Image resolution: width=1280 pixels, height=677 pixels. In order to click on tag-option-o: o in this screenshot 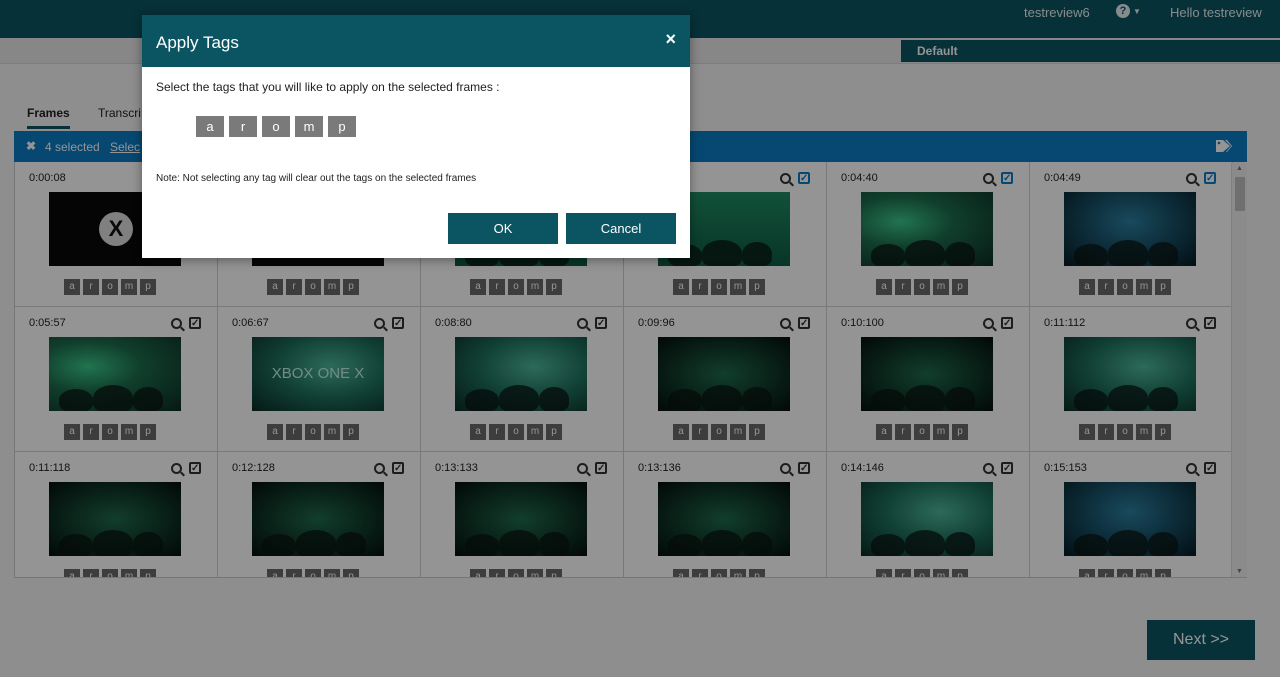, I will do `click(276, 126)`.